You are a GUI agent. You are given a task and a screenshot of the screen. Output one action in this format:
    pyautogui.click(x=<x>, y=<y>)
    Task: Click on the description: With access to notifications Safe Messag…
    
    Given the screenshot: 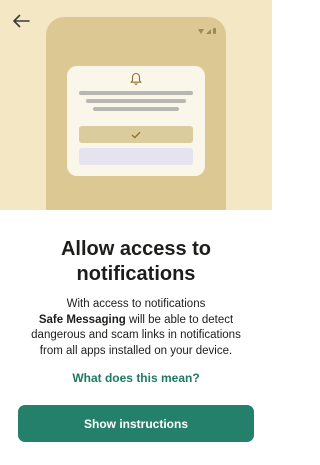 What is the action you would take?
    pyautogui.click(x=136, y=328)
    